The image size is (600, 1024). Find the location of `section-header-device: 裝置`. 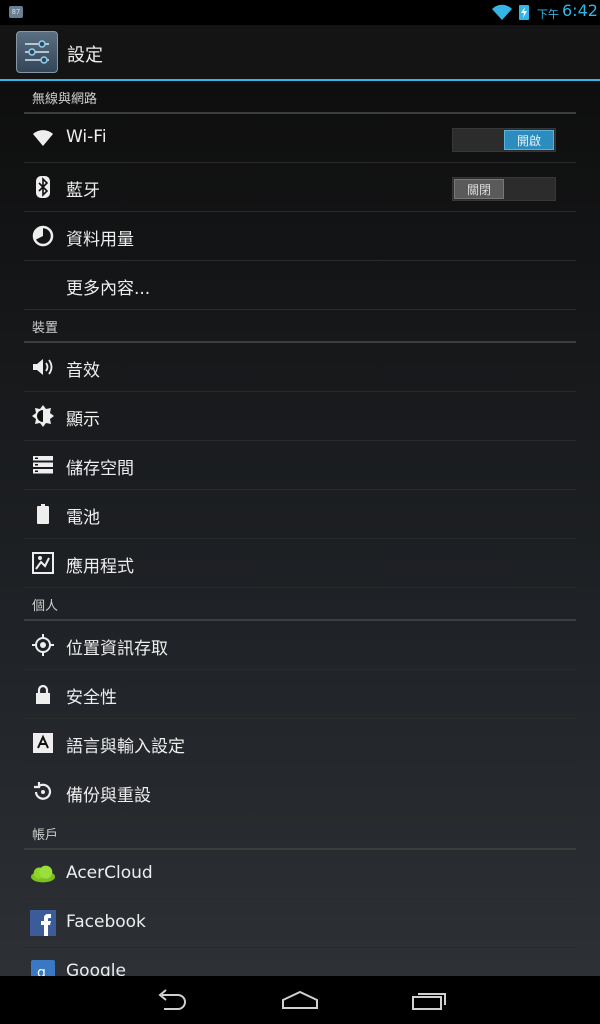

section-header-device: 裝置 is located at coordinates (300, 326).